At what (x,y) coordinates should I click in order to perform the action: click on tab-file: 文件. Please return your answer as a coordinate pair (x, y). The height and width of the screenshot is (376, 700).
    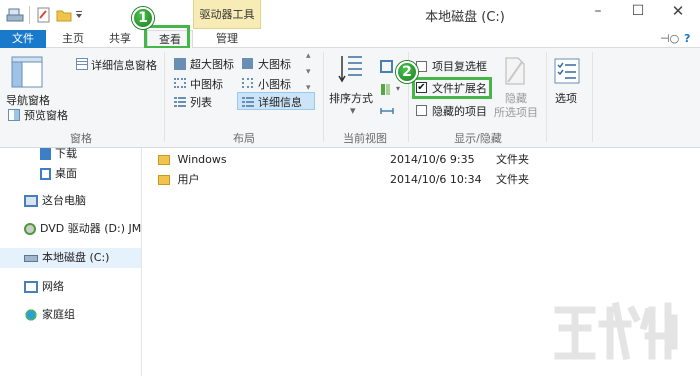
    Looking at the image, I should click on (23, 39).